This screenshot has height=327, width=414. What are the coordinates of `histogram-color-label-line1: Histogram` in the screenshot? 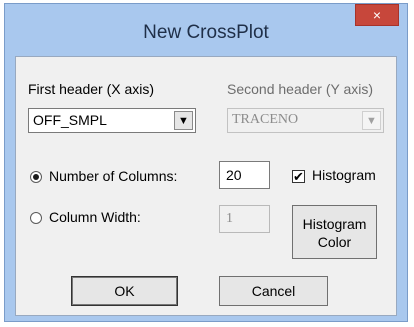 It's located at (334, 224).